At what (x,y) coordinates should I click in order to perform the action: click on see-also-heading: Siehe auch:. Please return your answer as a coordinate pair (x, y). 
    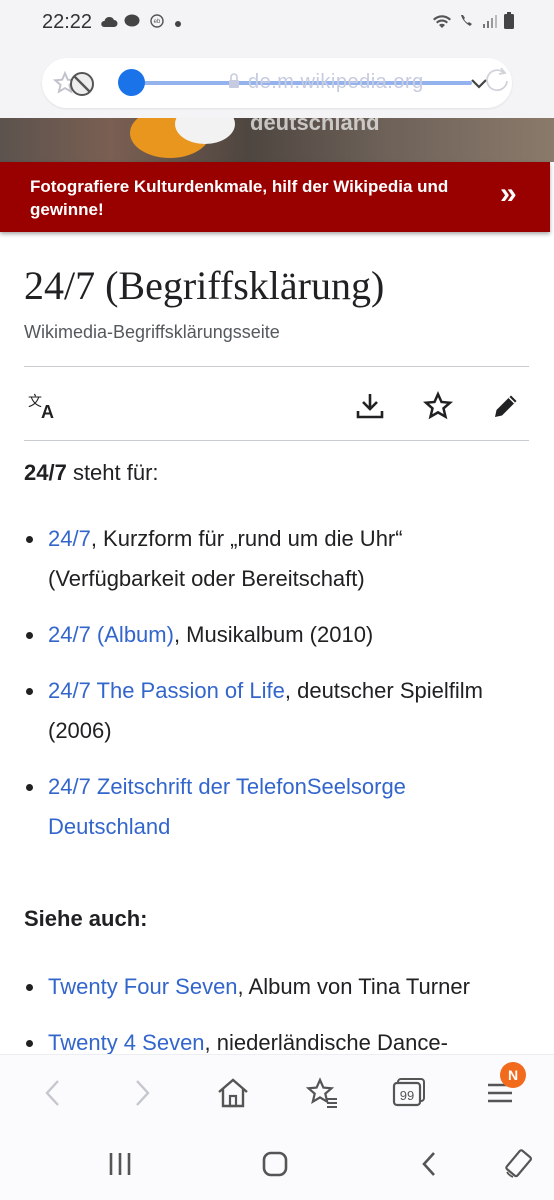
    Looking at the image, I should click on (86, 918).